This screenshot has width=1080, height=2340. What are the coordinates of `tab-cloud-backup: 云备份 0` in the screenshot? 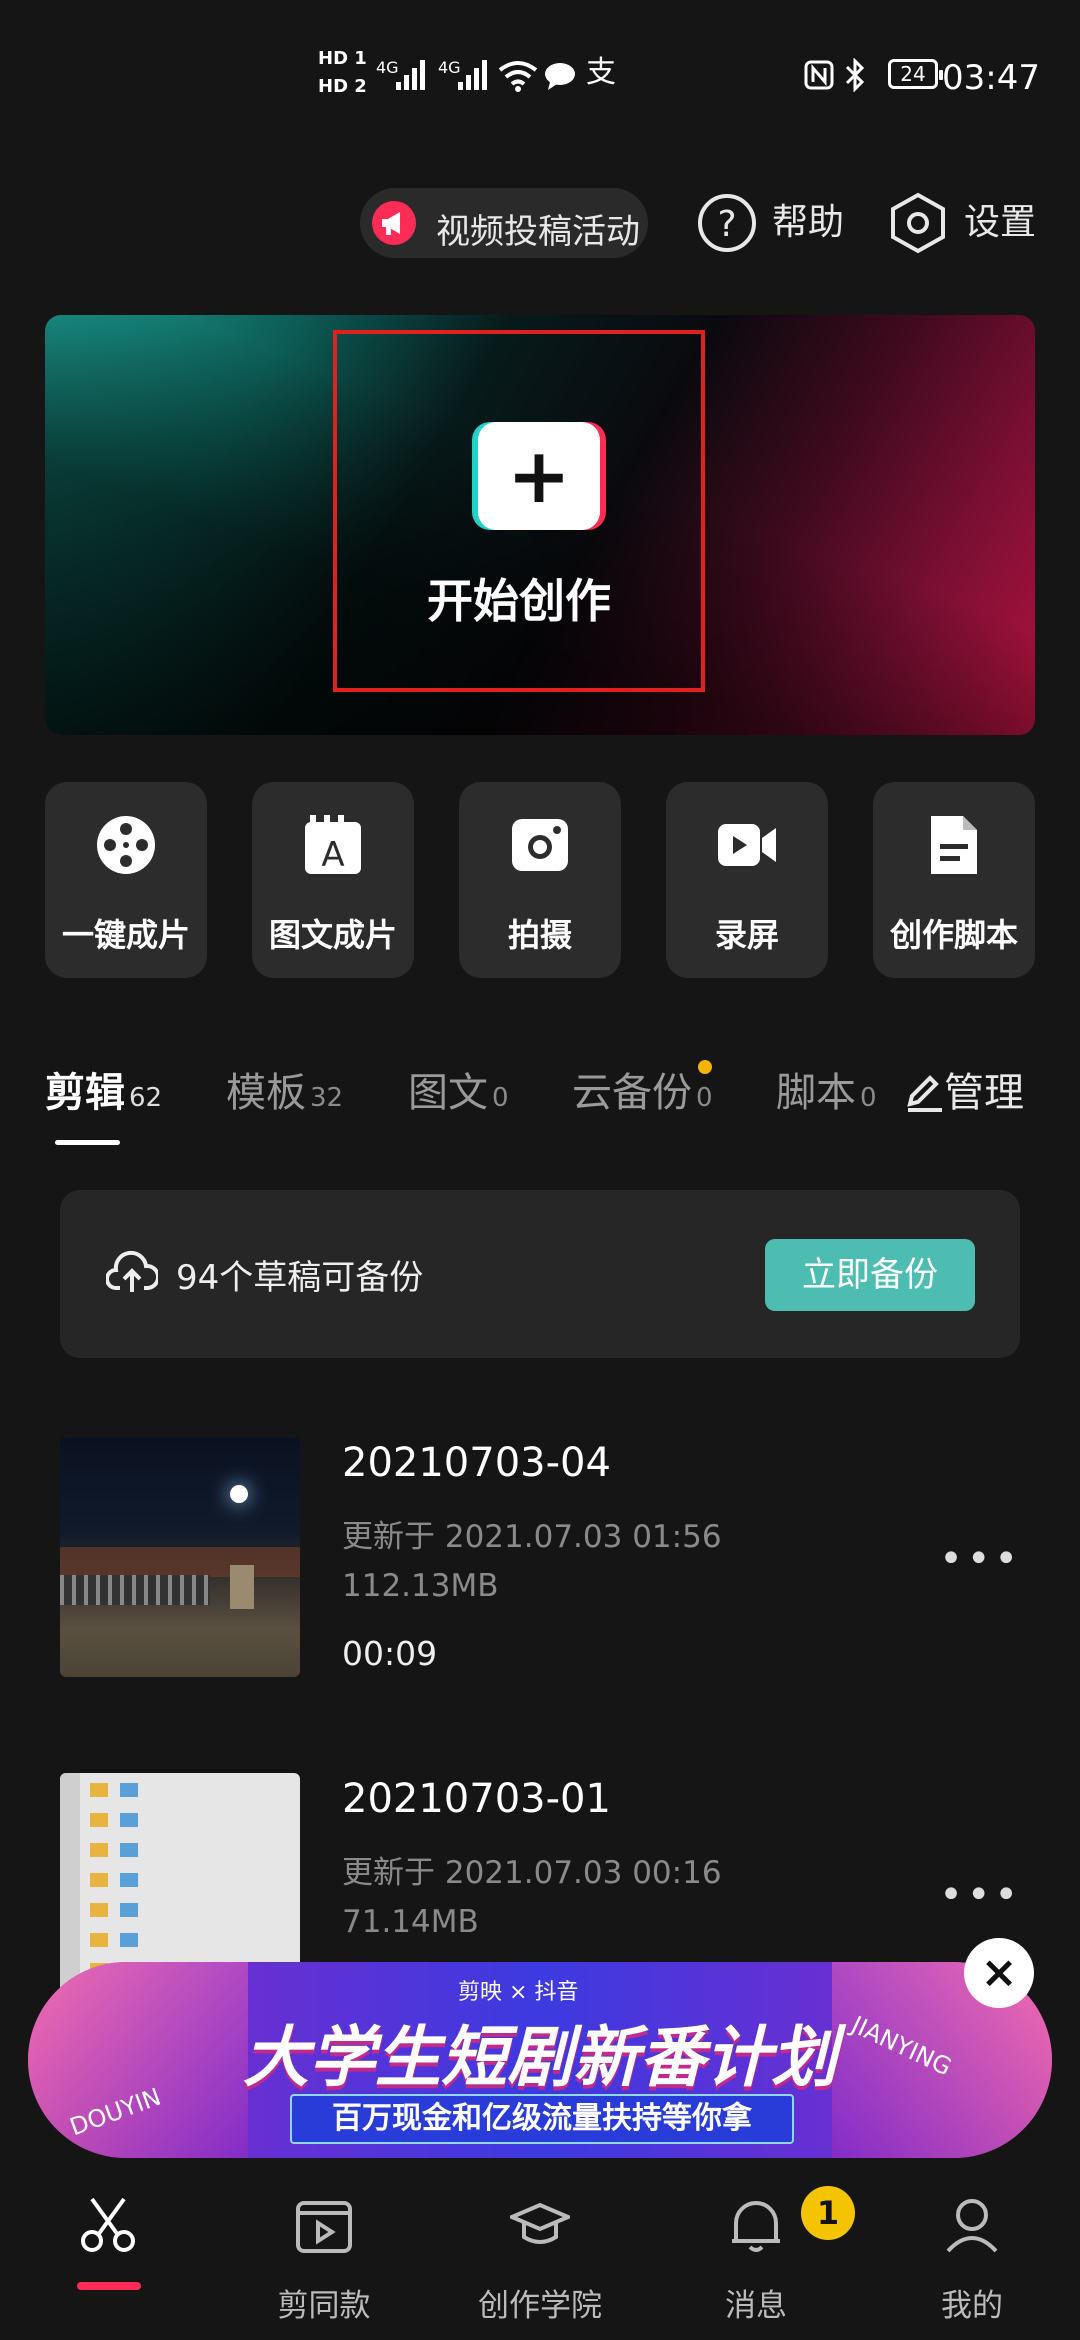 It's located at (642, 1089).